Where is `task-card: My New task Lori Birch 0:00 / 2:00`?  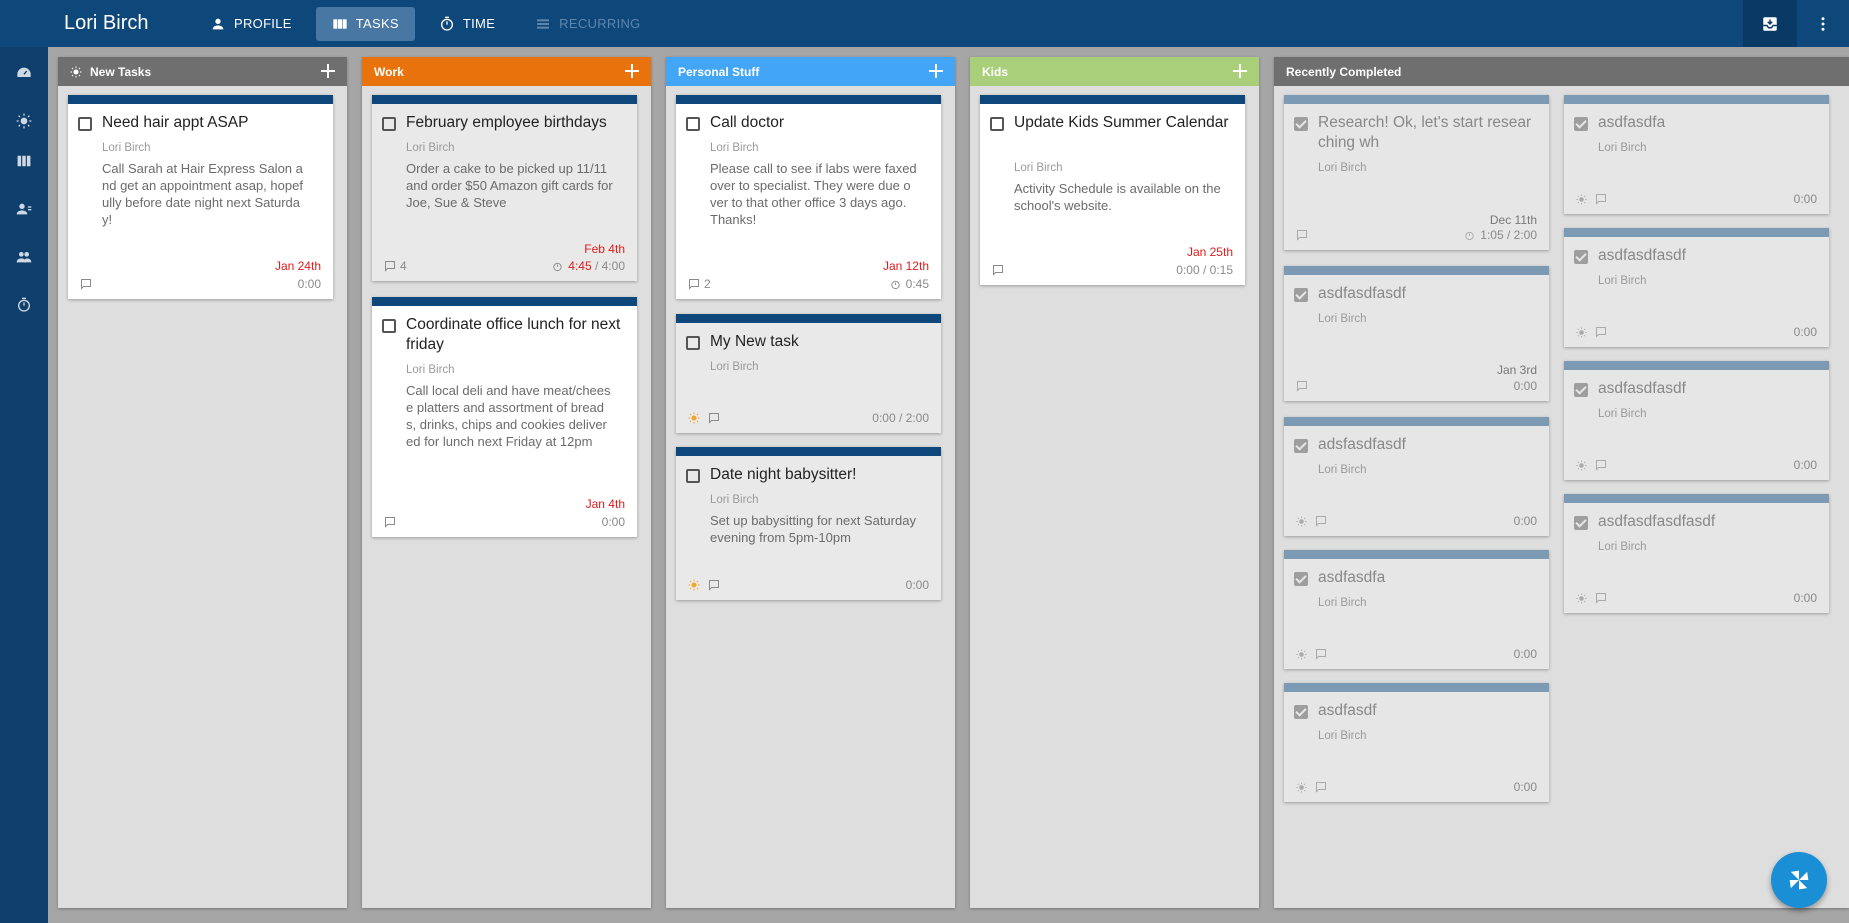 task-card: My New task Lori Birch 0:00 / 2:00 is located at coordinates (808, 373).